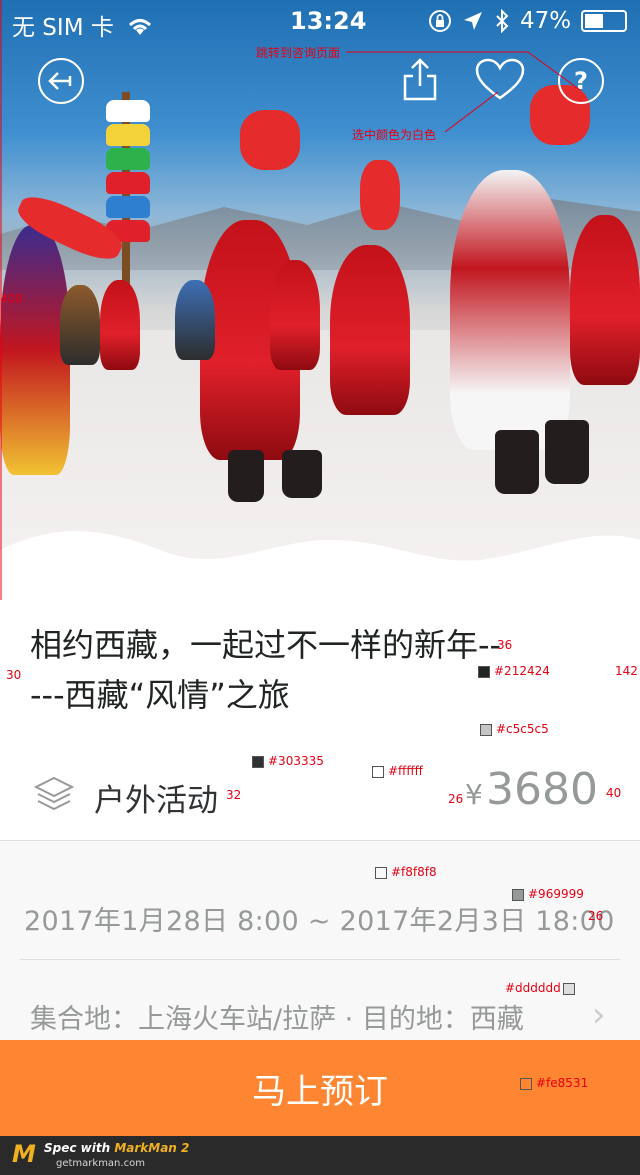  Describe the element at coordinates (14, 675) in the screenshot. I see `annotation-left-margin: 30` at that location.